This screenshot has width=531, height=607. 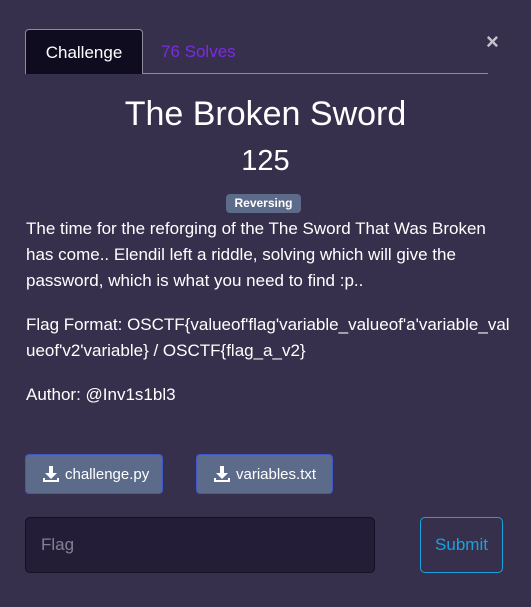 What do you see at coordinates (276, 474) in the screenshot?
I see `file-name: variables.txt` at bounding box center [276, 474].